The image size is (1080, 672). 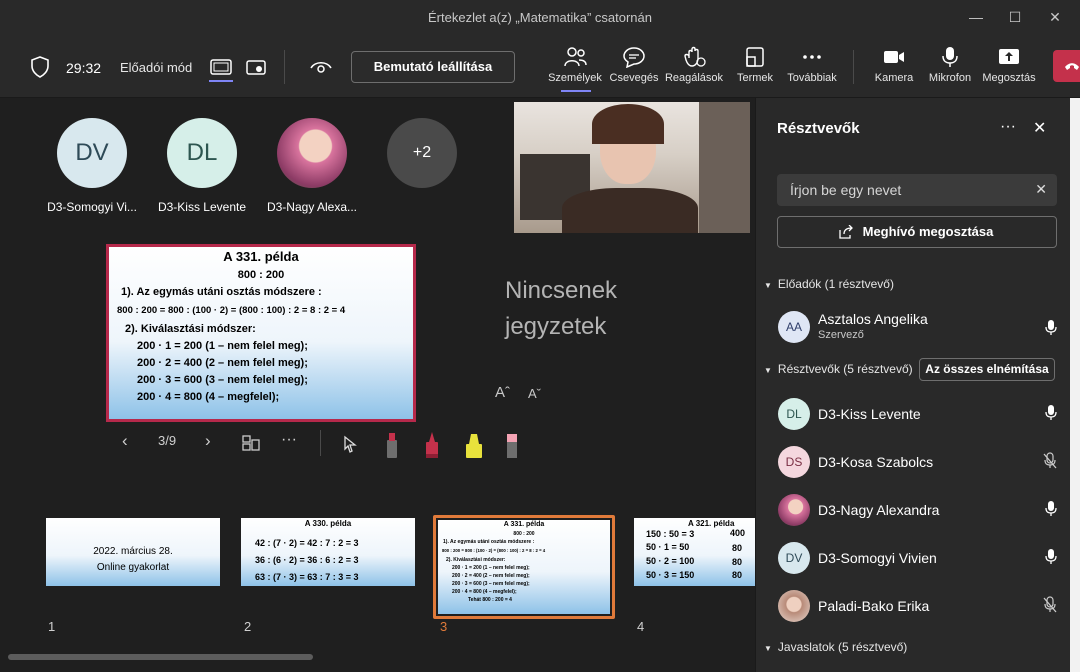 I want to click on avatar: DS, so click(x=794, y=462).